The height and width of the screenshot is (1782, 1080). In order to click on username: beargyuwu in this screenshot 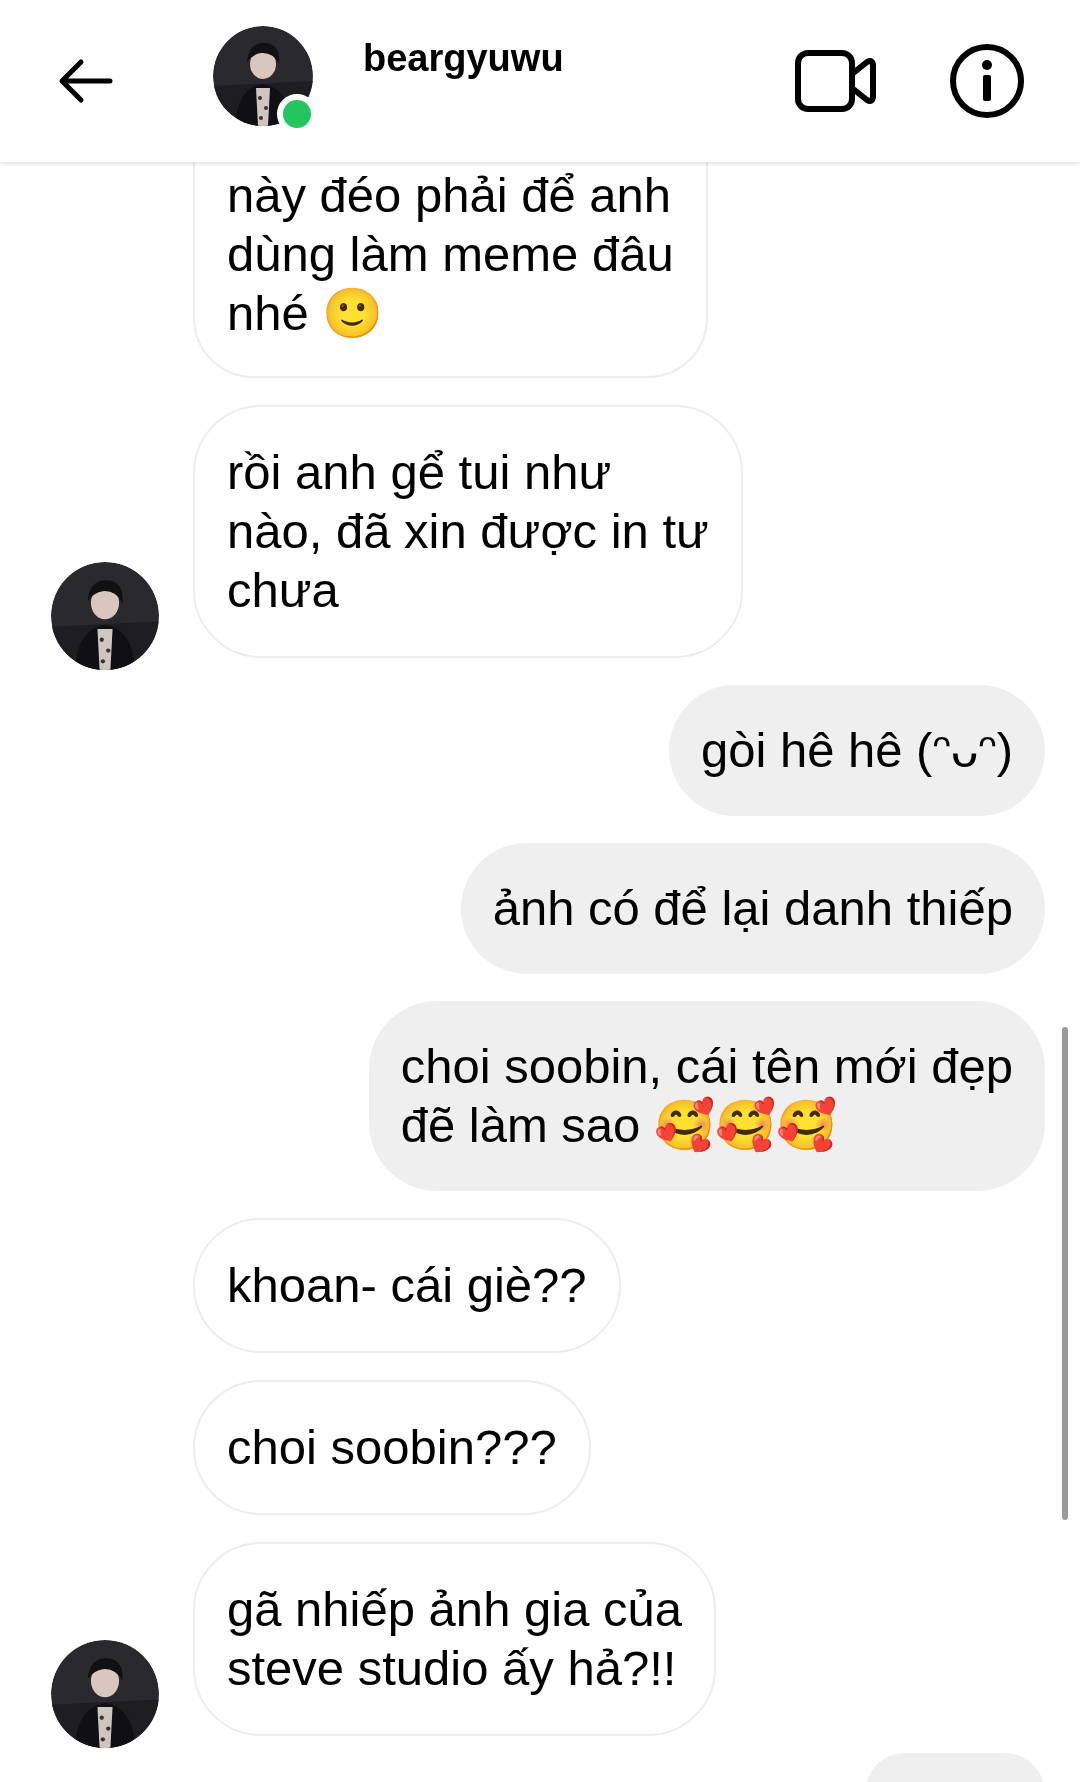, I will do `click(463, 58)`.